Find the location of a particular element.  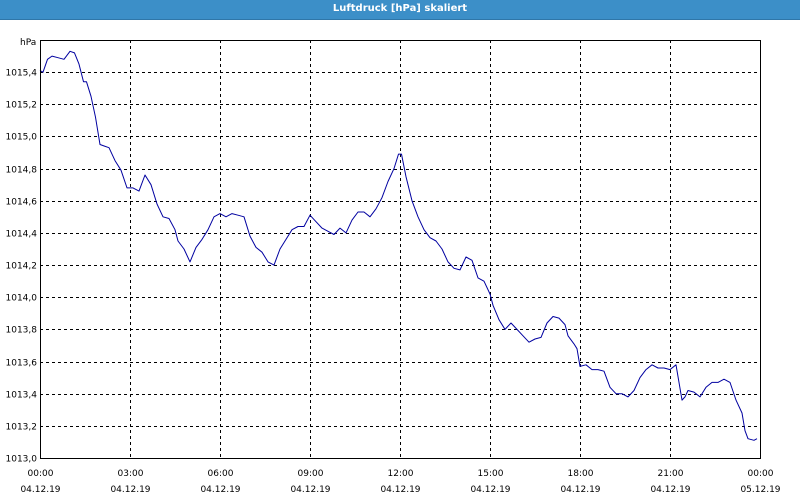

y-tick-label: 1013,4 is located at coordinates (22, 396).